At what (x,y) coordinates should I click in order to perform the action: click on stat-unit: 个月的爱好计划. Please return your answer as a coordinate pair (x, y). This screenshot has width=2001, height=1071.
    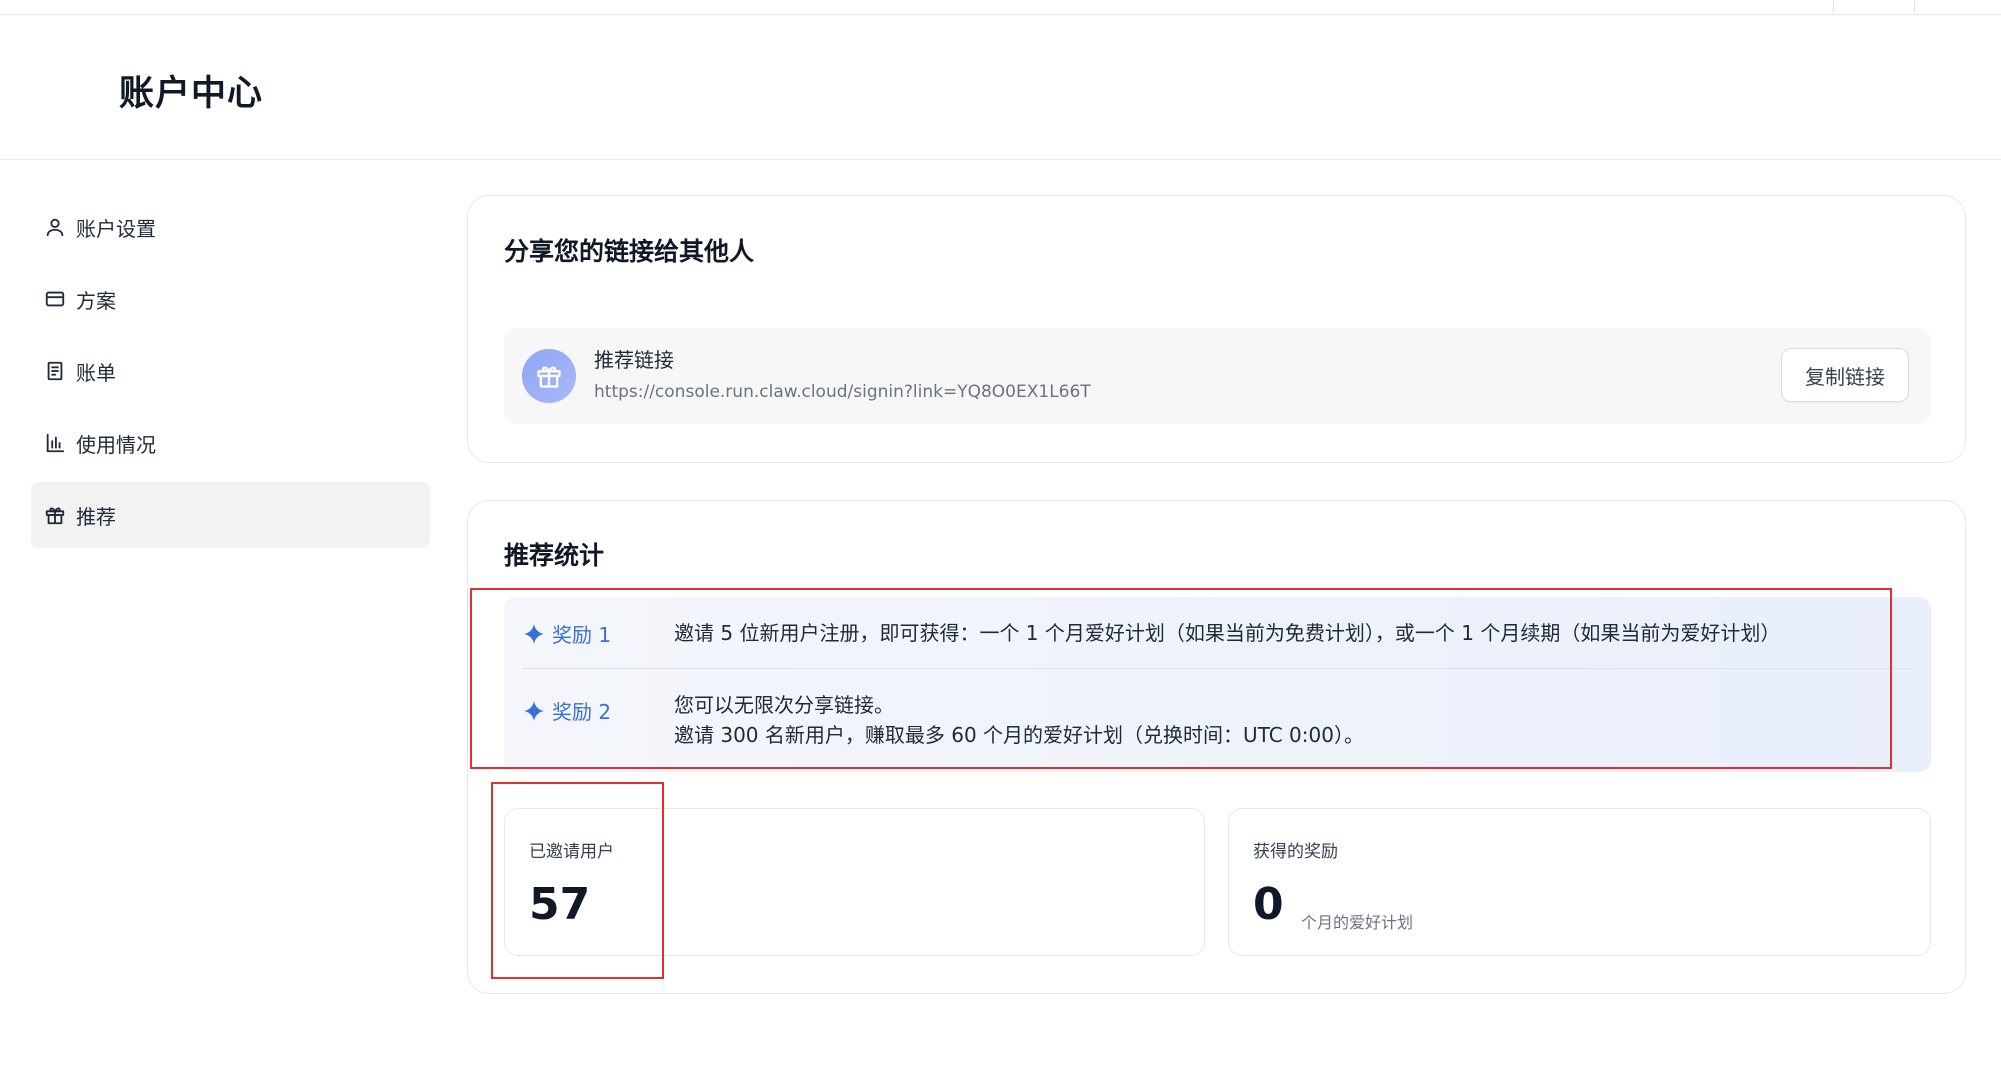
    Looking at the image, I should click on (1357, 922).